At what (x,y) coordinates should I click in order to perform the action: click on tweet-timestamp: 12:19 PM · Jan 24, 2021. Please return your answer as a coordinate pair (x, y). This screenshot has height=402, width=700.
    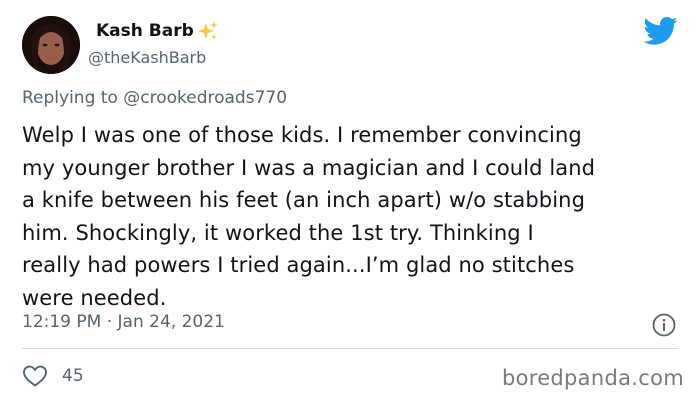
    Looking at the image, I should click on (123, 322).